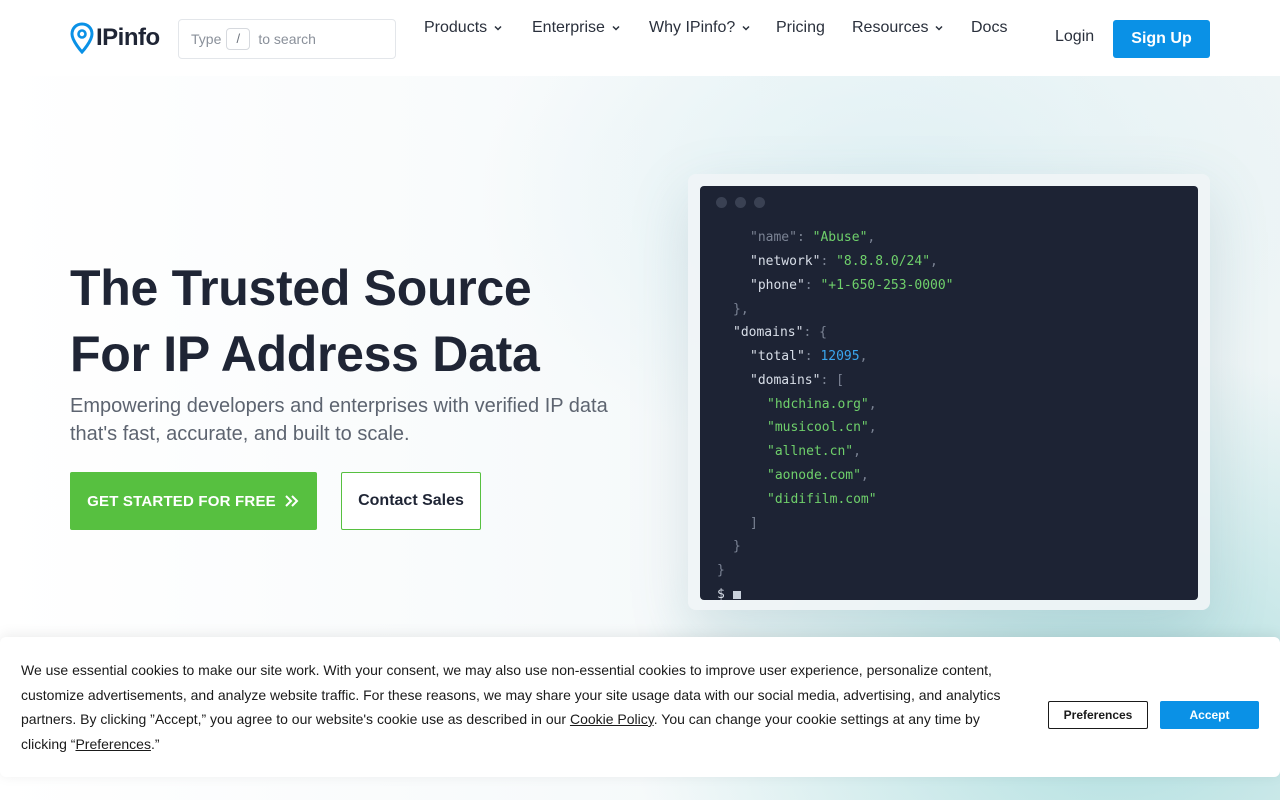  I want to click on code-line: "aonode.com",, so click(818, 476).